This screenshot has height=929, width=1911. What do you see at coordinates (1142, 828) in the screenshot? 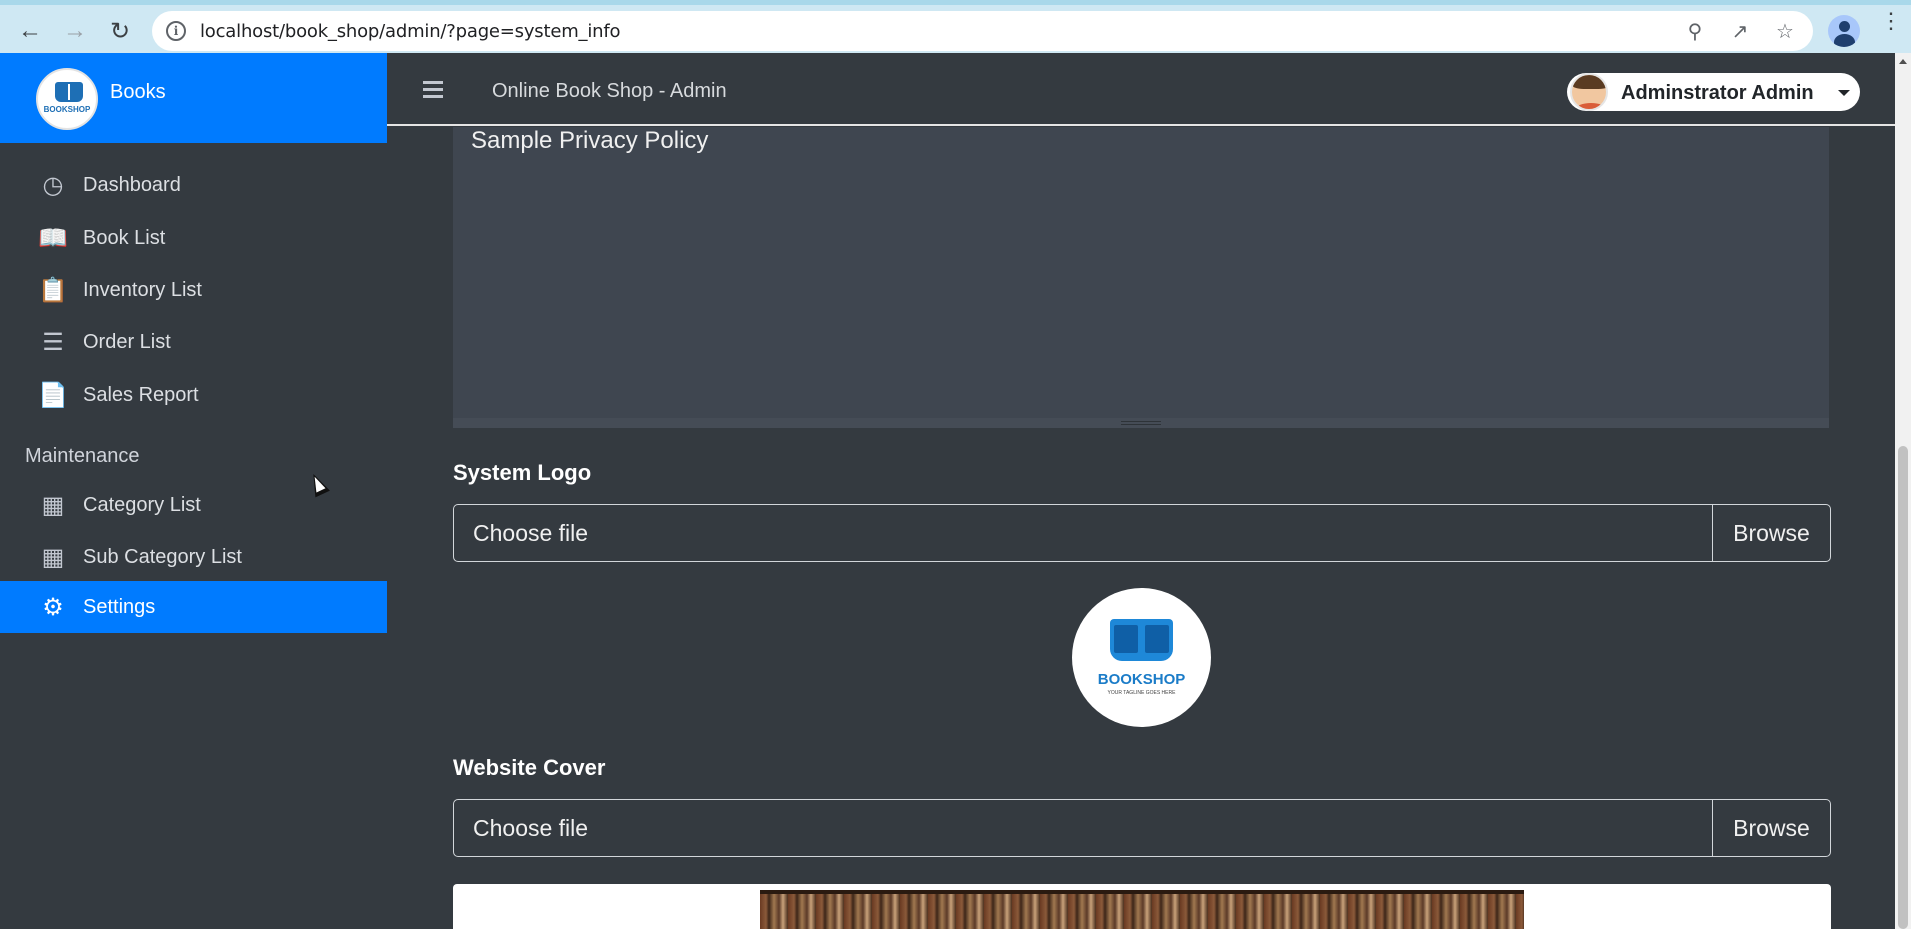
I see `website-cover-file-input: Choose file Browse` at bounding box center [1142, 828].